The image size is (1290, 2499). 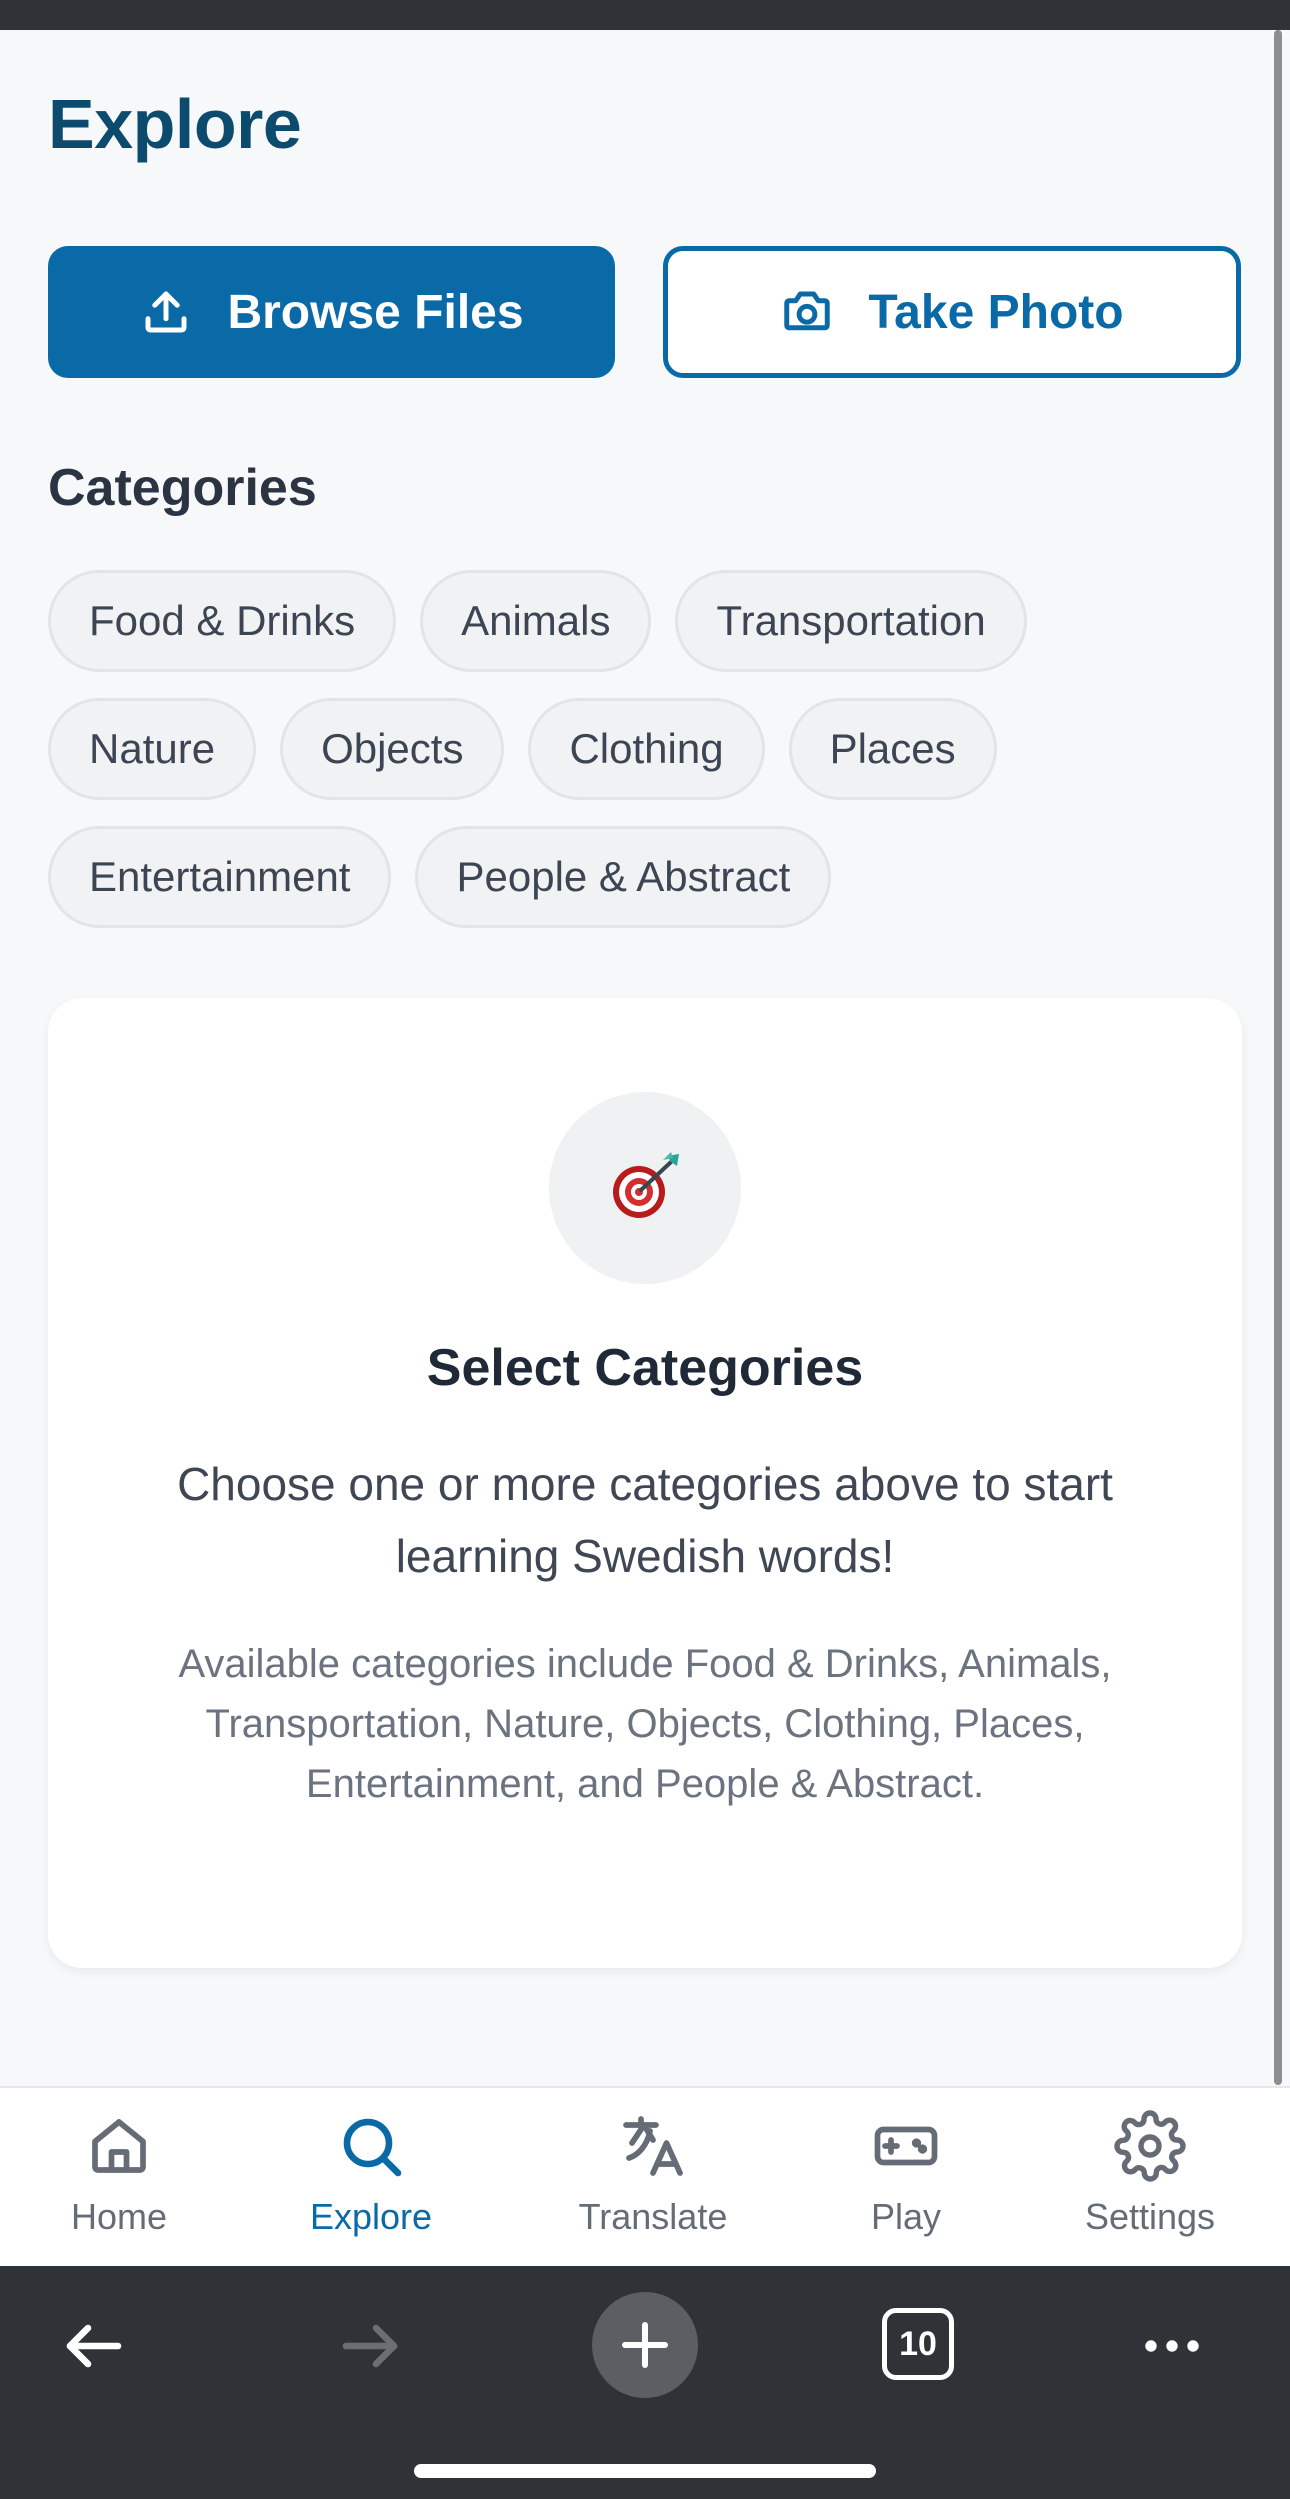 What do you see at coordinates (222, 621) in the screenshot?
I see `category-chip-food-drinks: Food & Drinks` at bounding box center [222, 621].